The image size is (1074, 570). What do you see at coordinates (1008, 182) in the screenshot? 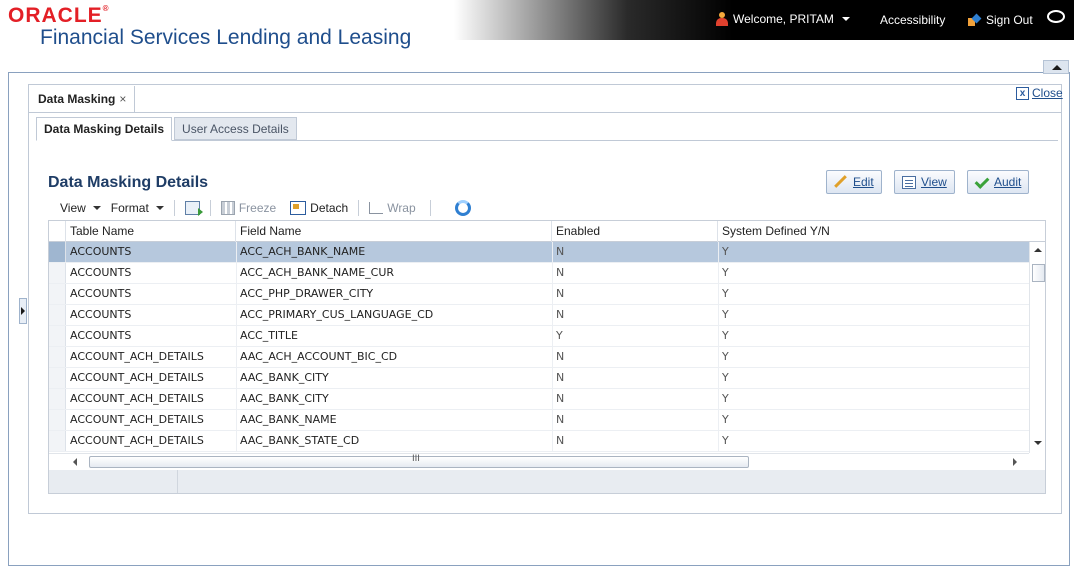
I see `audit-label: Audit` at bounding box center [1008, 182].